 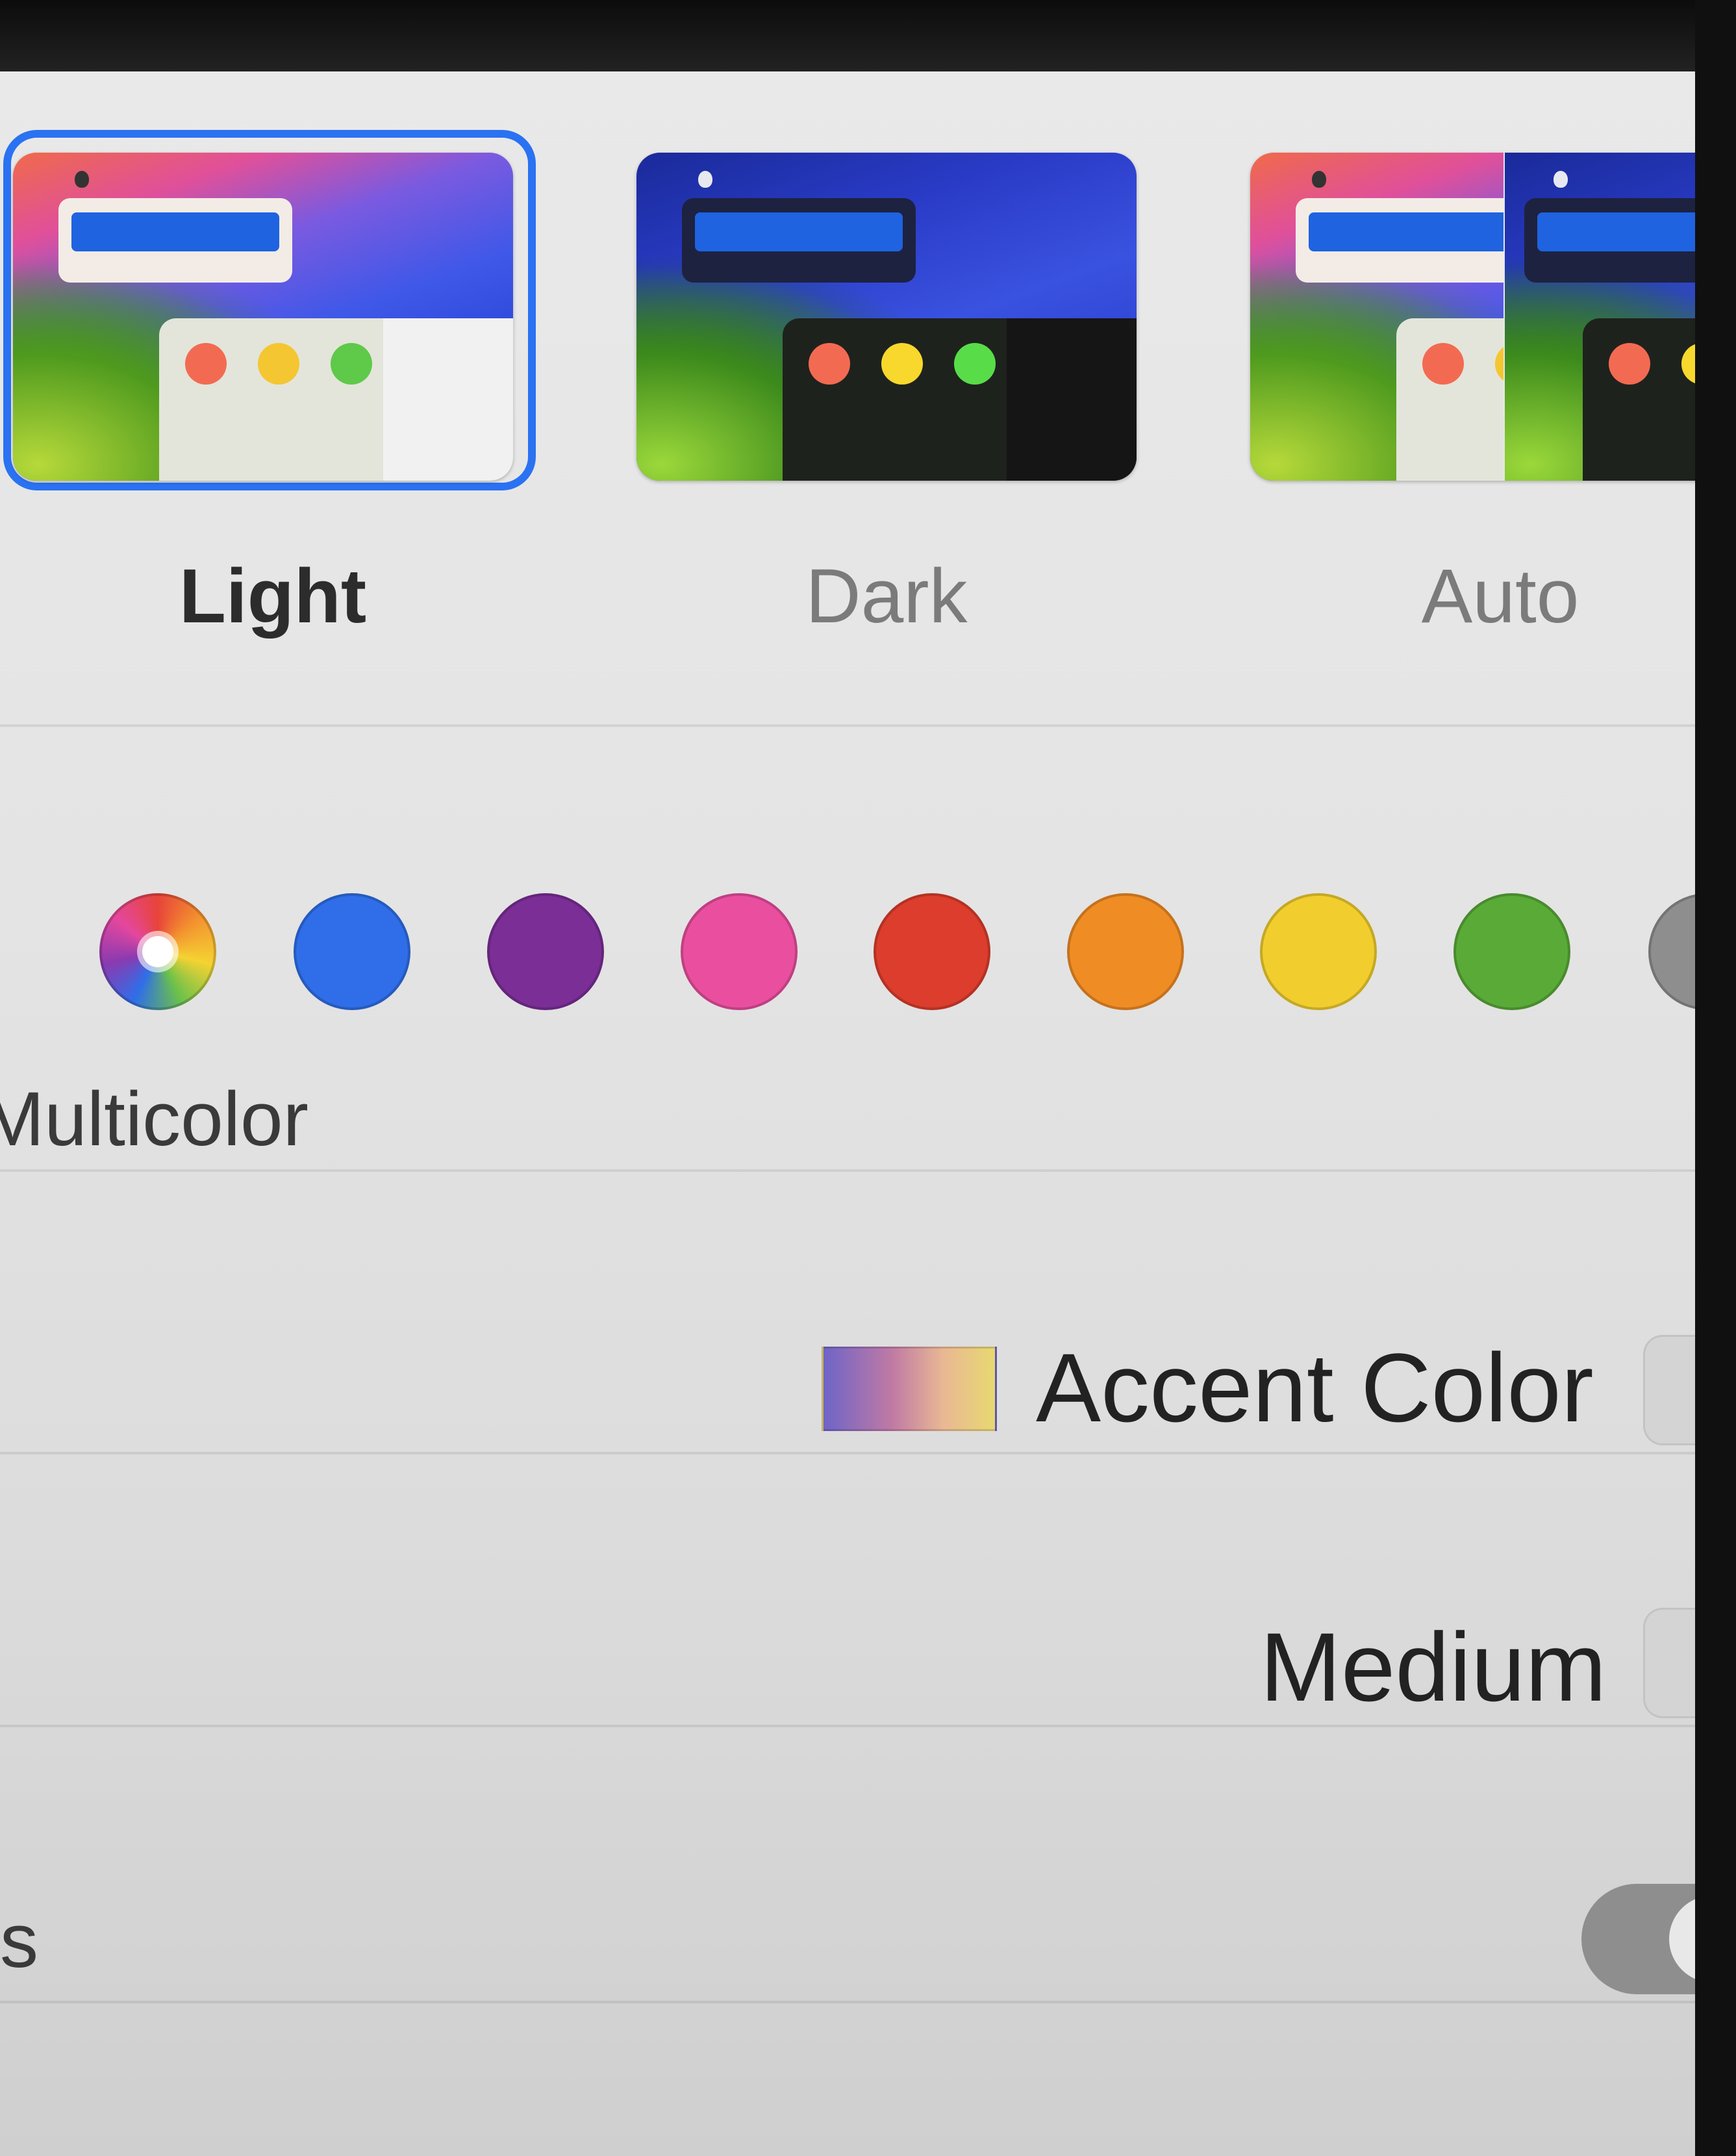 What do you see at coordinates (868, 35) in the screenshot?
I see `screen-bezel-top` at bounding box center [868, 35].